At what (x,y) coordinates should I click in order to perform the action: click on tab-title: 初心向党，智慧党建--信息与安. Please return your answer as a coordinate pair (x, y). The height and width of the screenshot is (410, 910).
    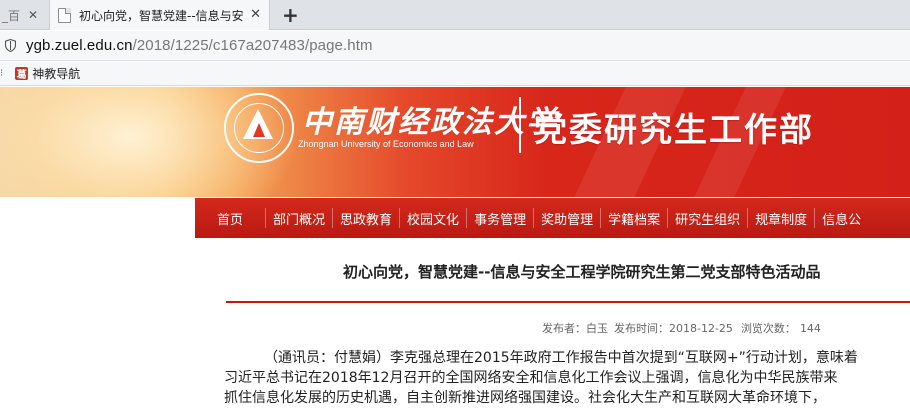
    Looking at the image, I should click on (161, 15).